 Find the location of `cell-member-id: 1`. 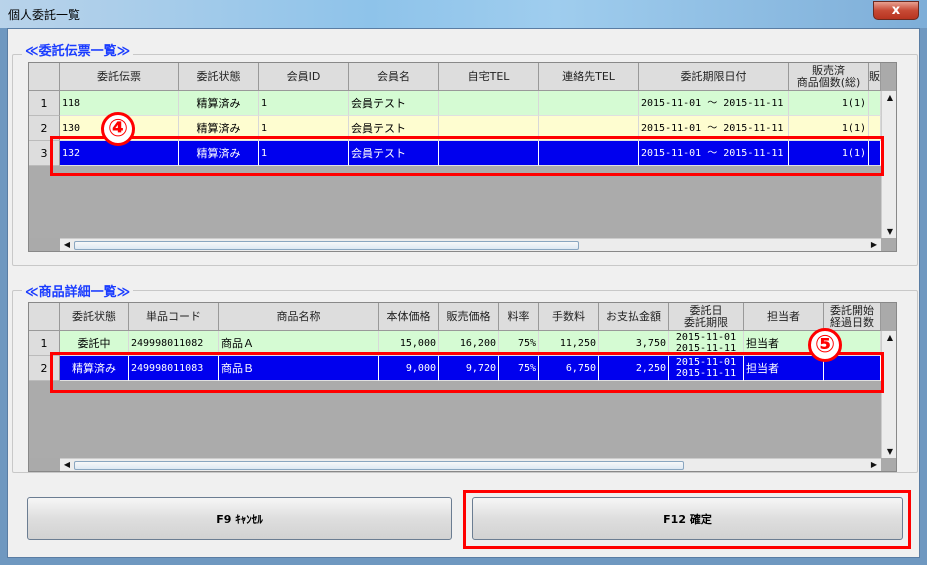

cell-member-id: 1 is located at coordinates (304, 103).